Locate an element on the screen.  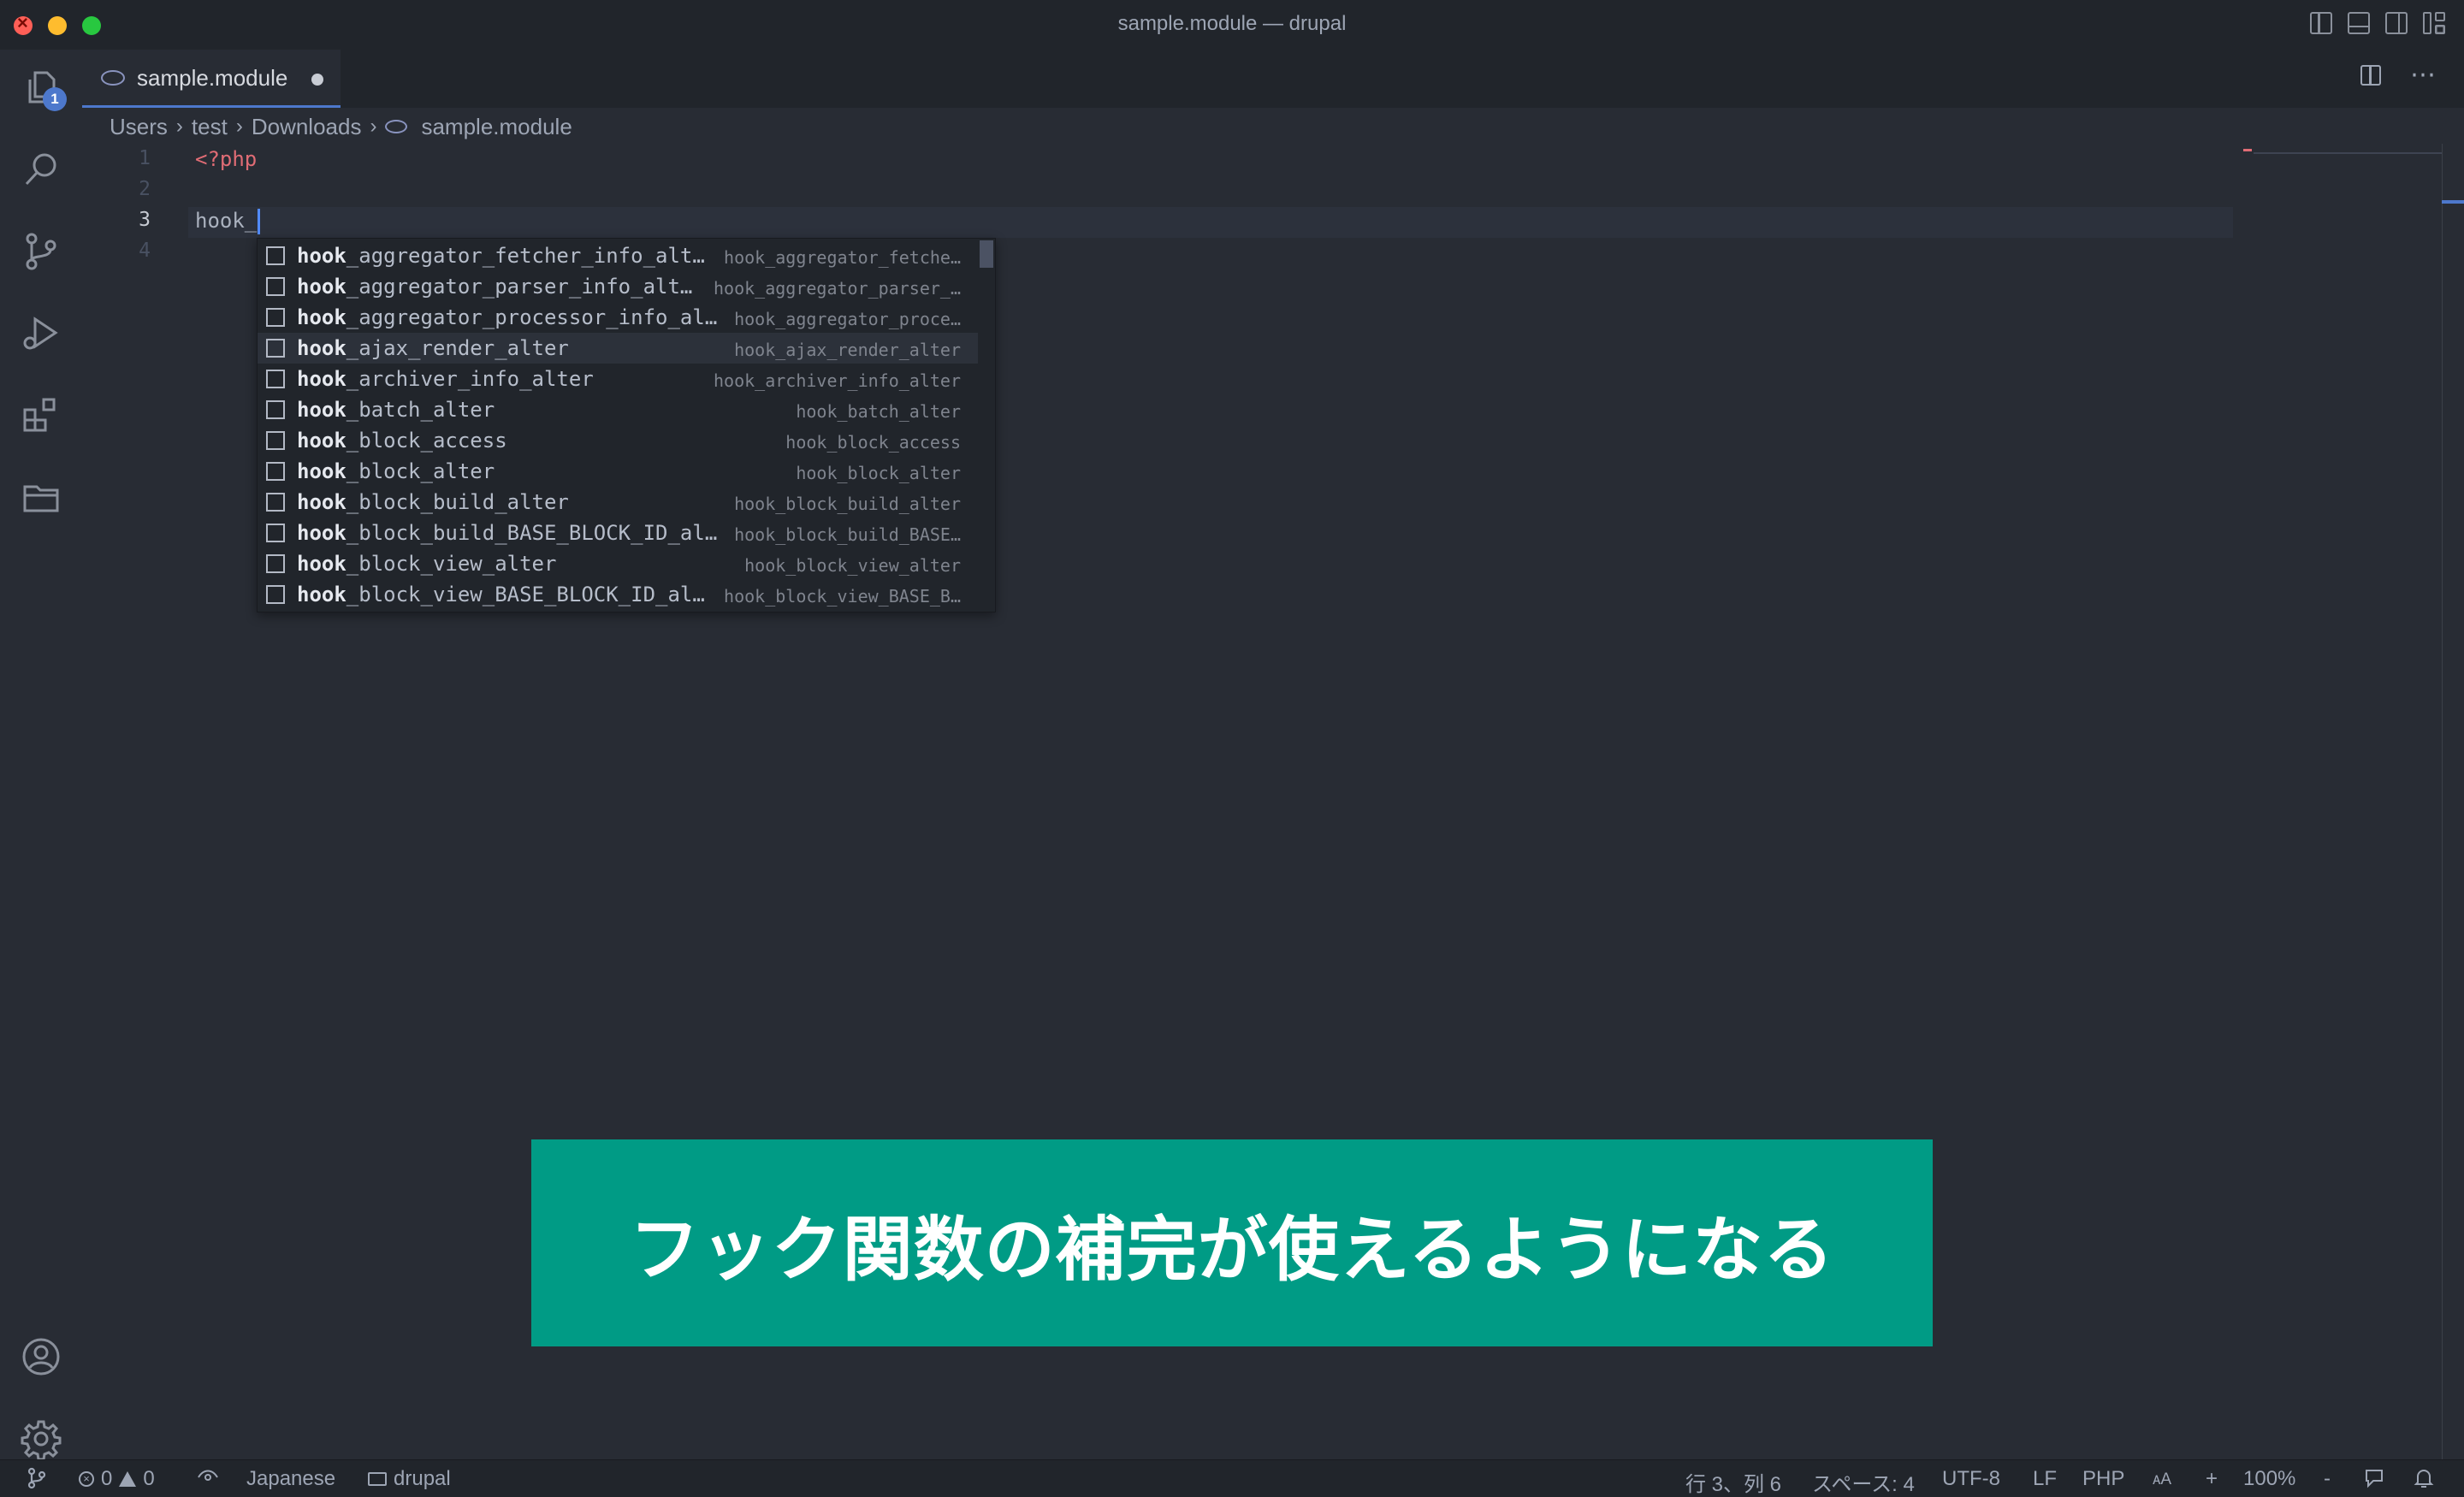
error-count: 0 is located at coordinates (107, 1478).